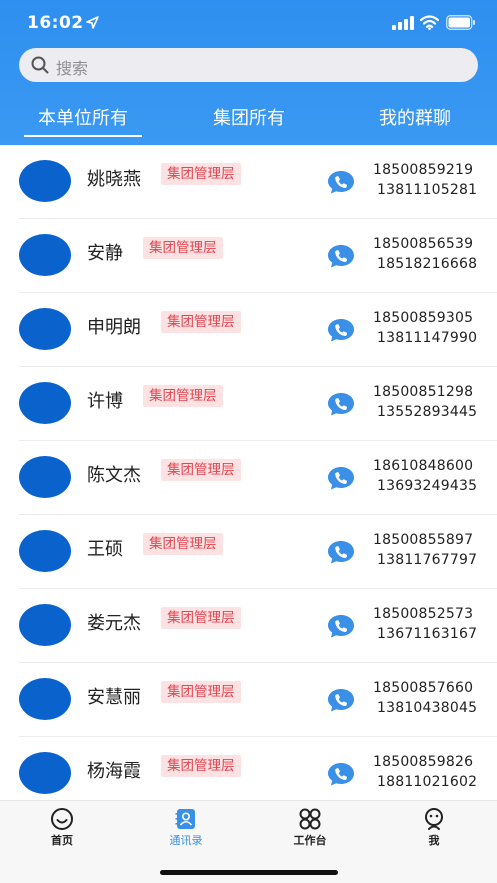 The width and height of the screenshot is (497, 883). I want to click on contact-name: 杨海霞, so click(114, 771).